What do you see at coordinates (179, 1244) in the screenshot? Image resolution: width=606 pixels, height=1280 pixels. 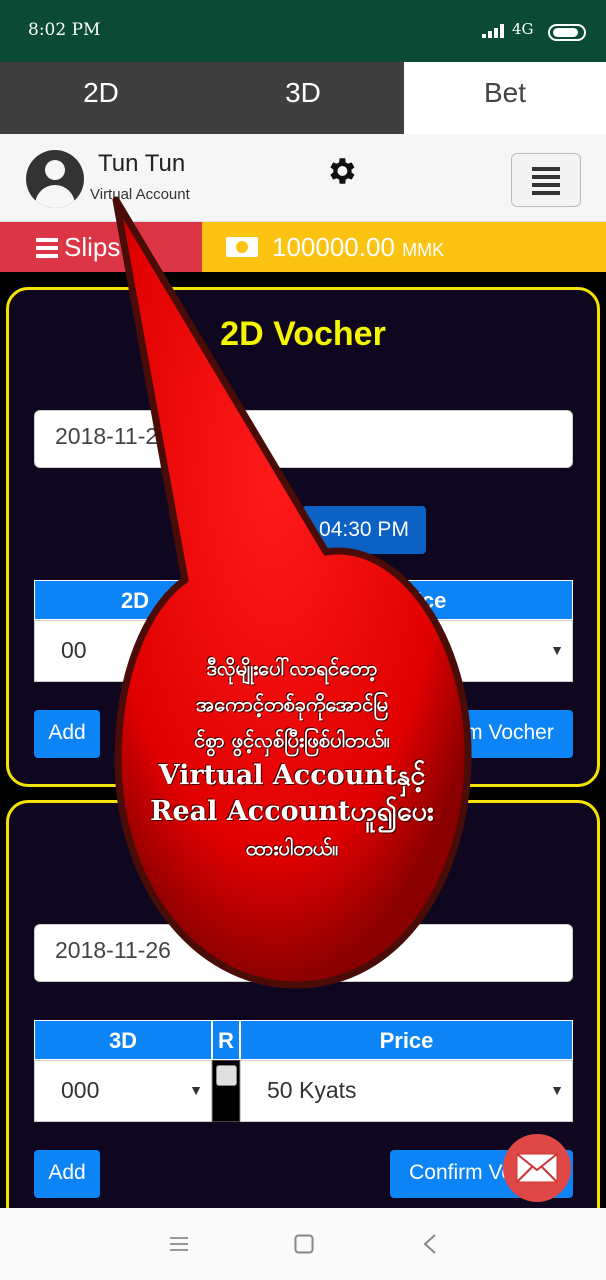 I see `menu-nav-icon` at bounding box center [179, 1244].